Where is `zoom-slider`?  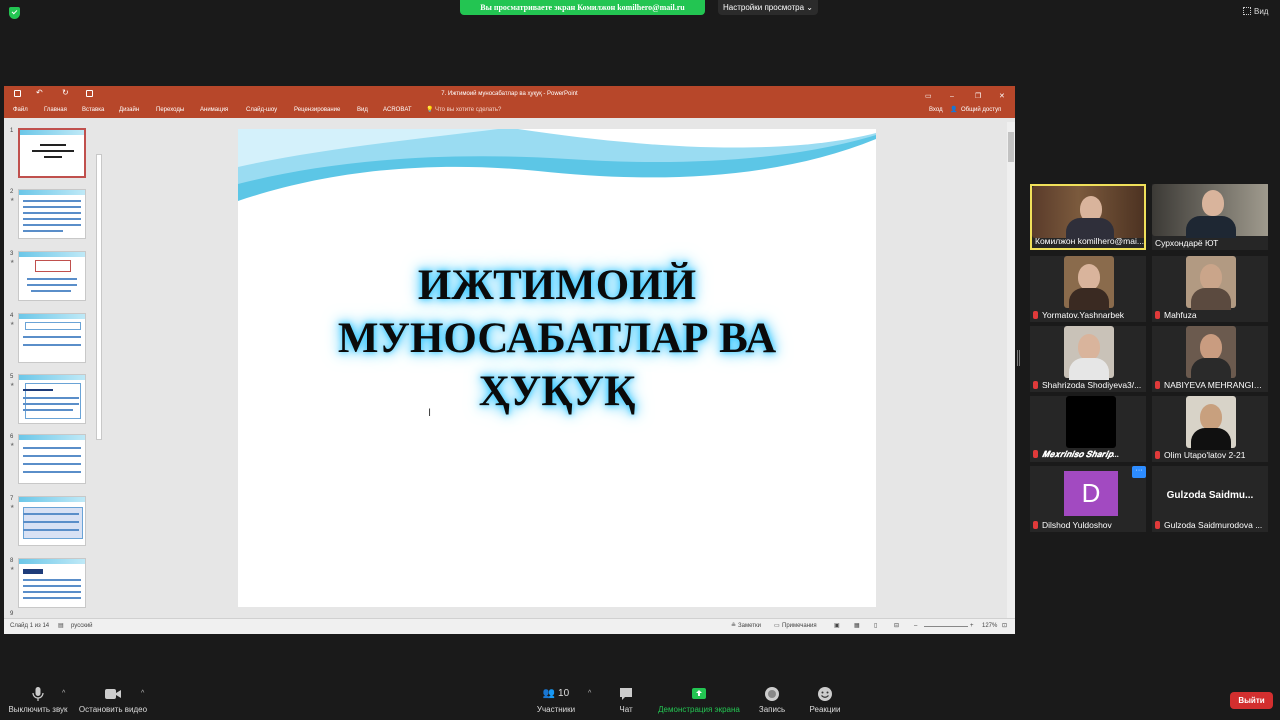
zoom-slider is located at coordinates (946, 626).